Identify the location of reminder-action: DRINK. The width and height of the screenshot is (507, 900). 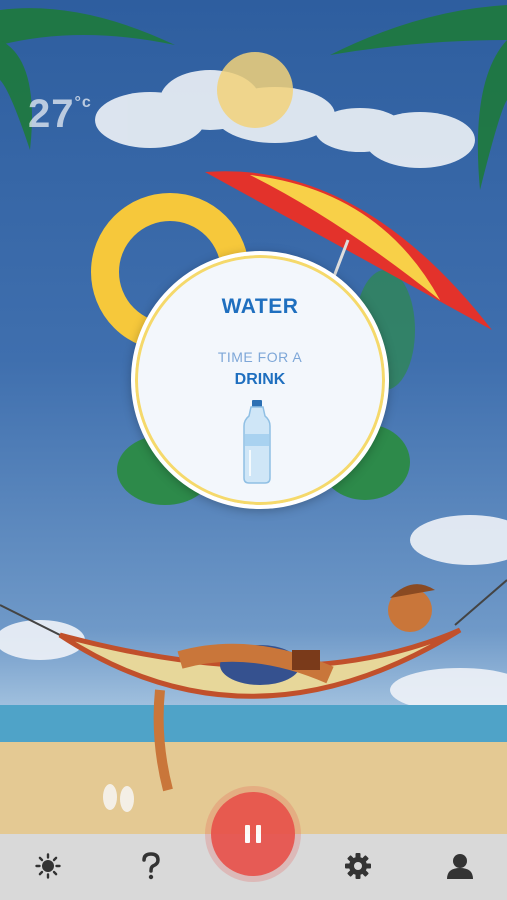
(260, 379).